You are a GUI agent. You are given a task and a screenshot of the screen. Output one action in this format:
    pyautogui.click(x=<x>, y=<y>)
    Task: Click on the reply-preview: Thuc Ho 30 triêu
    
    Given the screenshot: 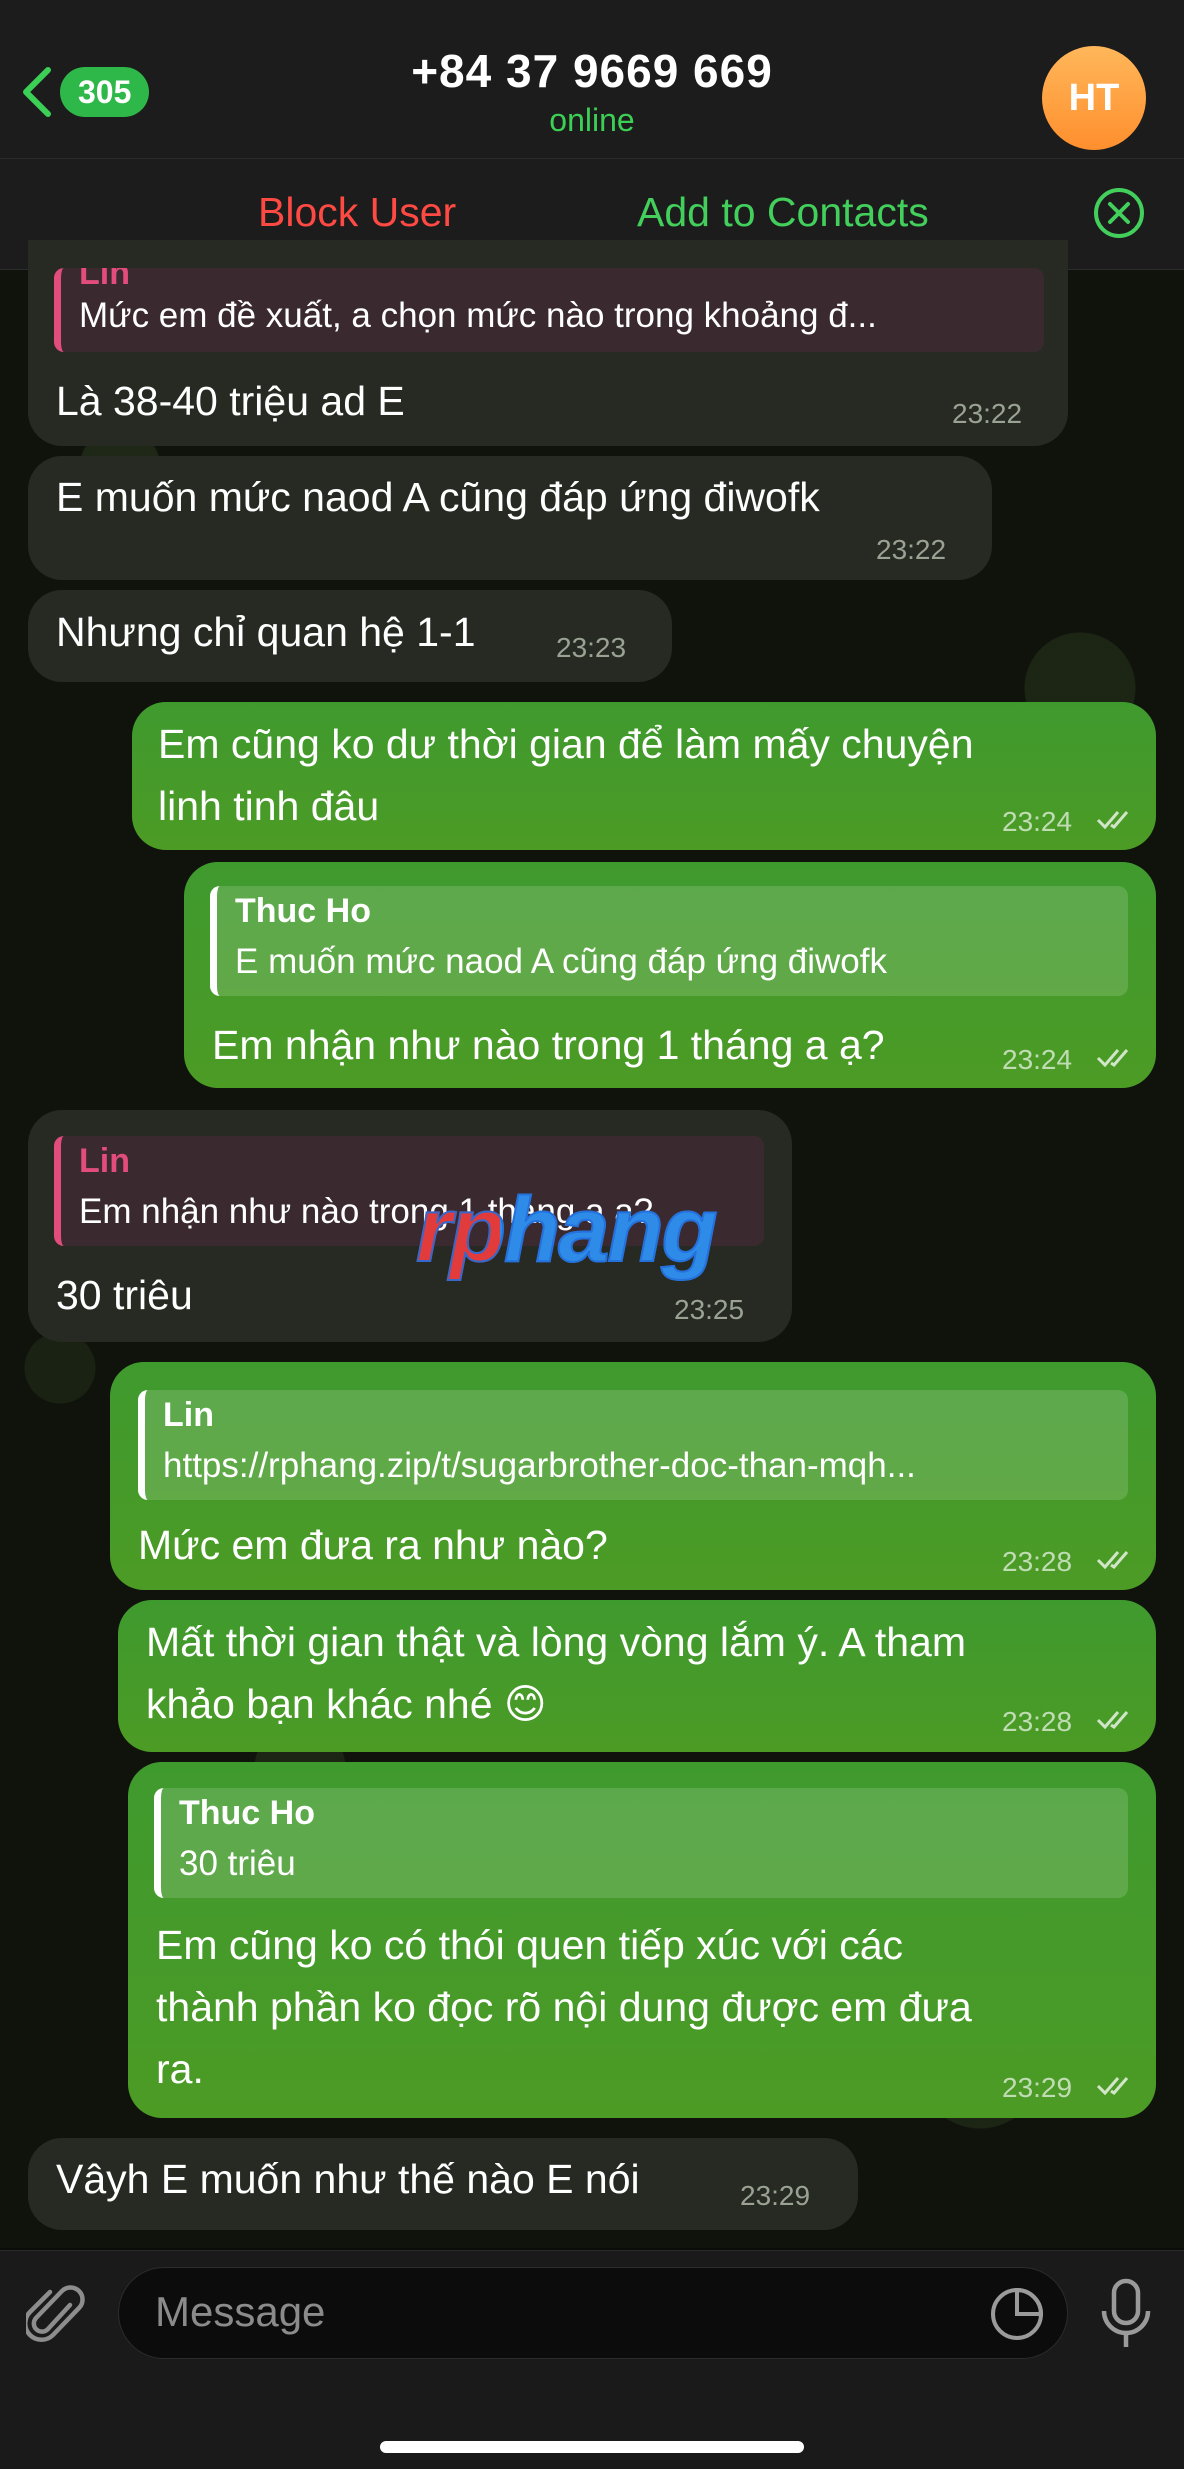 What is the action you would take?
    pyautogui.click(x=641, y=1843)
    